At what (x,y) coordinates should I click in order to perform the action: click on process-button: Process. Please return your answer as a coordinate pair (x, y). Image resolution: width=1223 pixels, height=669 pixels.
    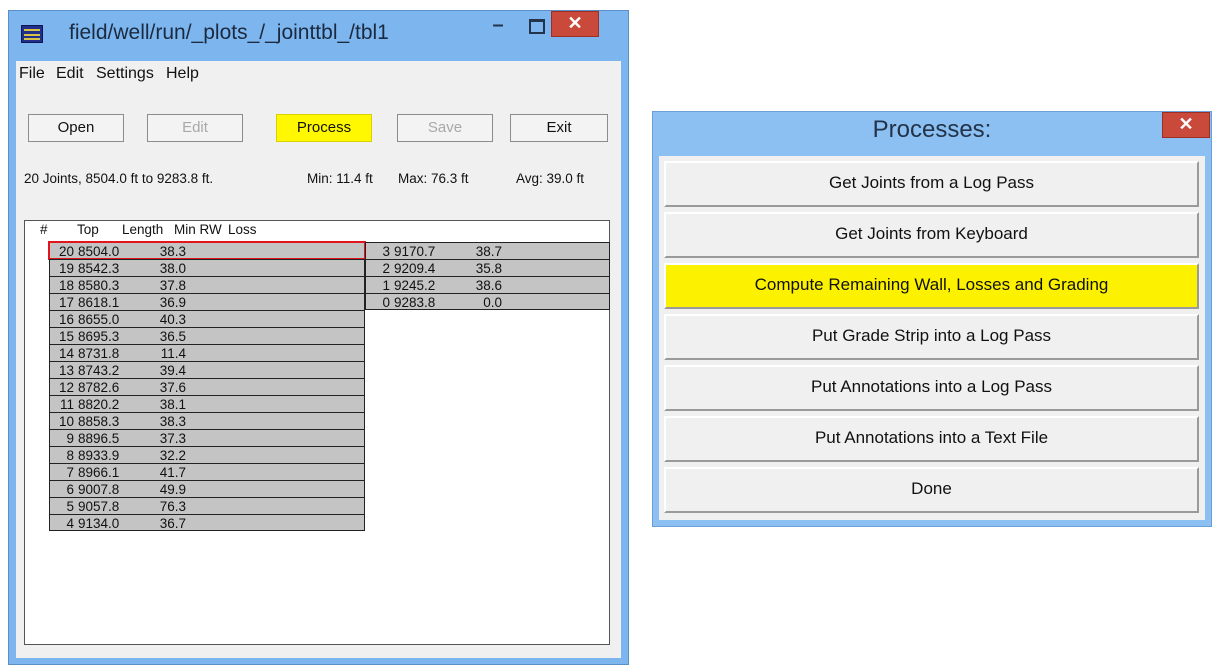
    Looking at the image, I should click on (324, 128).